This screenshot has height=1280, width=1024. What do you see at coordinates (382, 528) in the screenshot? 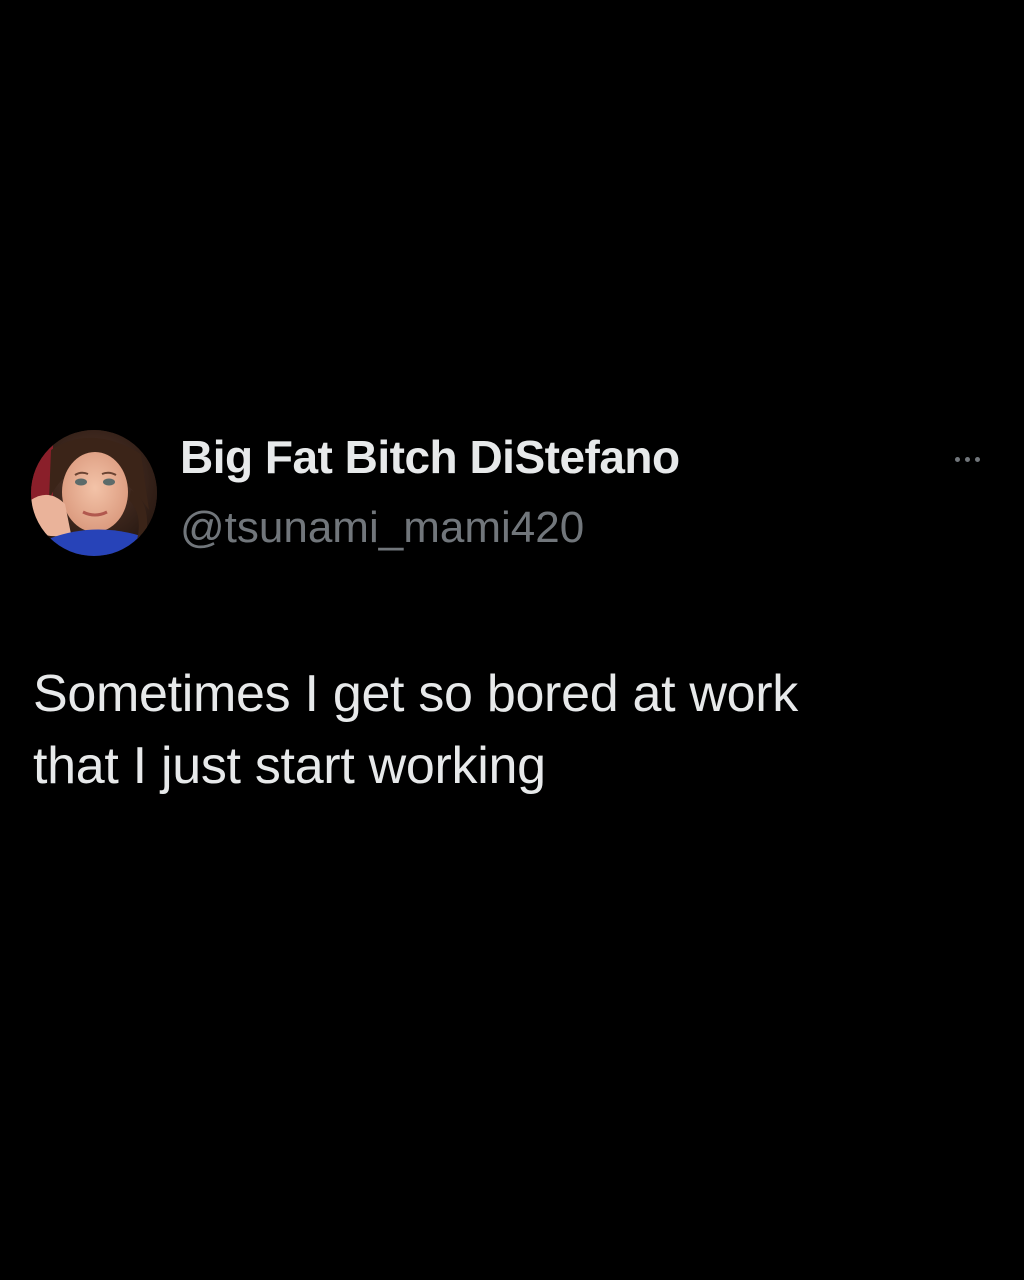
I see `user-handle: @tsunami_mami420` at bounding box center [382, 528].